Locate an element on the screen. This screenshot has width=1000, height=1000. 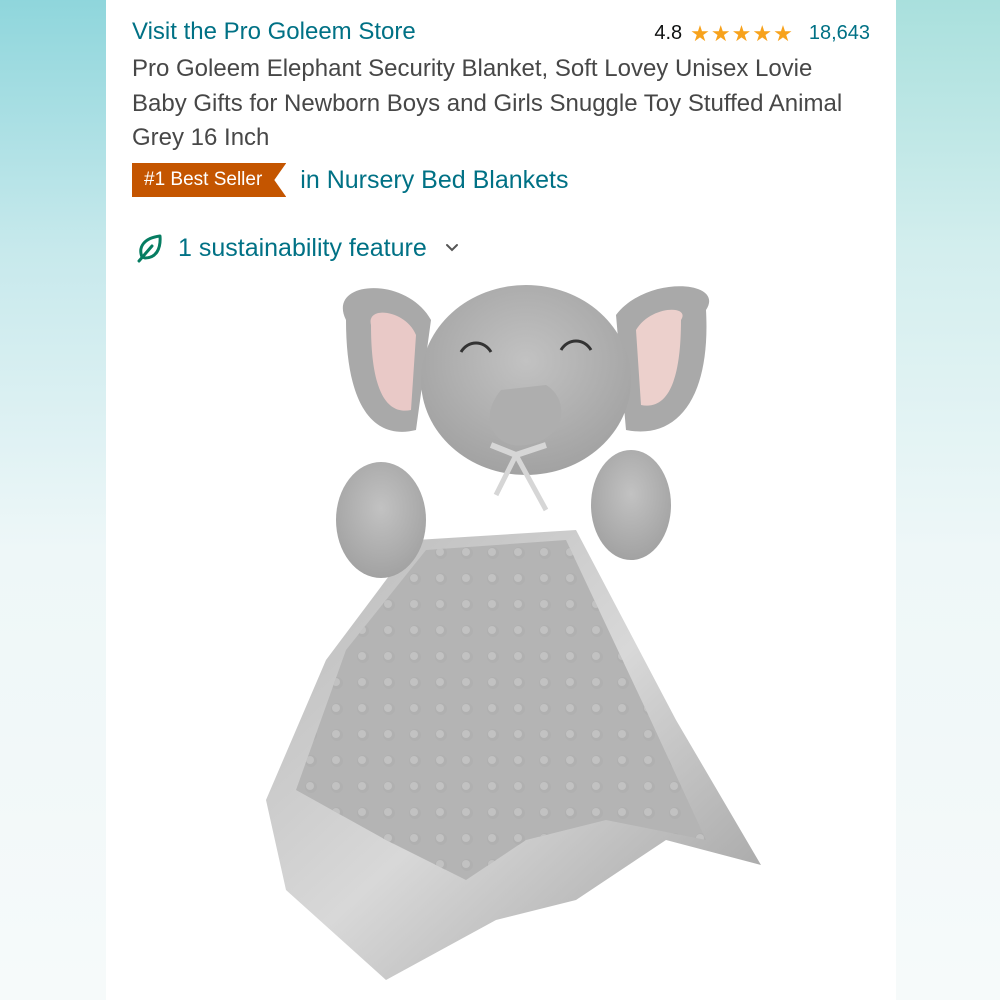
sustainability-feature-toggle: 1 sustainability feature is located at coordinates (297, 248).